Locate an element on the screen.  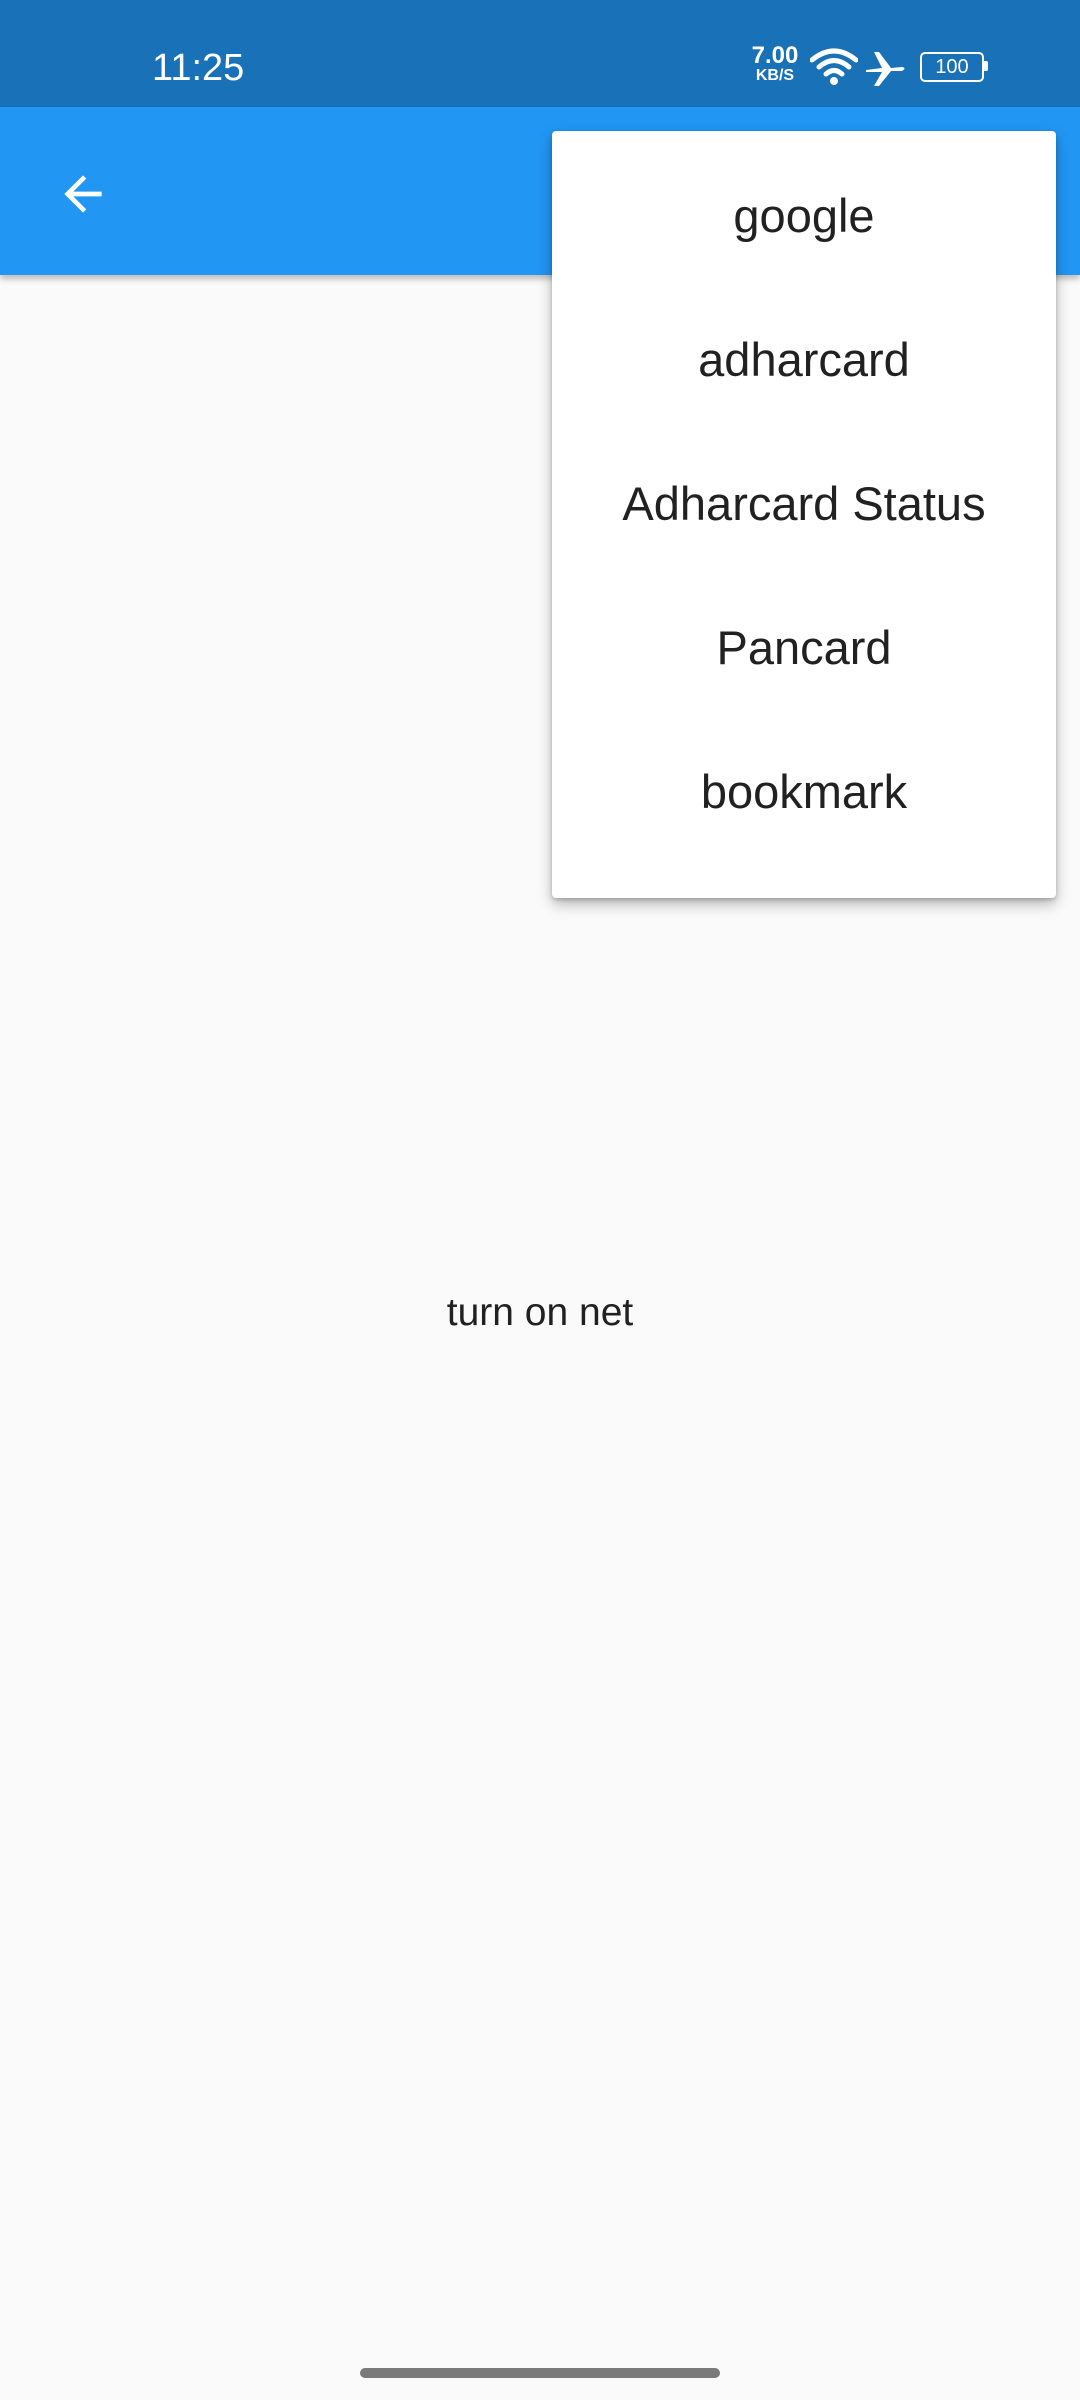
back-button is located at coordinates (83, 194).